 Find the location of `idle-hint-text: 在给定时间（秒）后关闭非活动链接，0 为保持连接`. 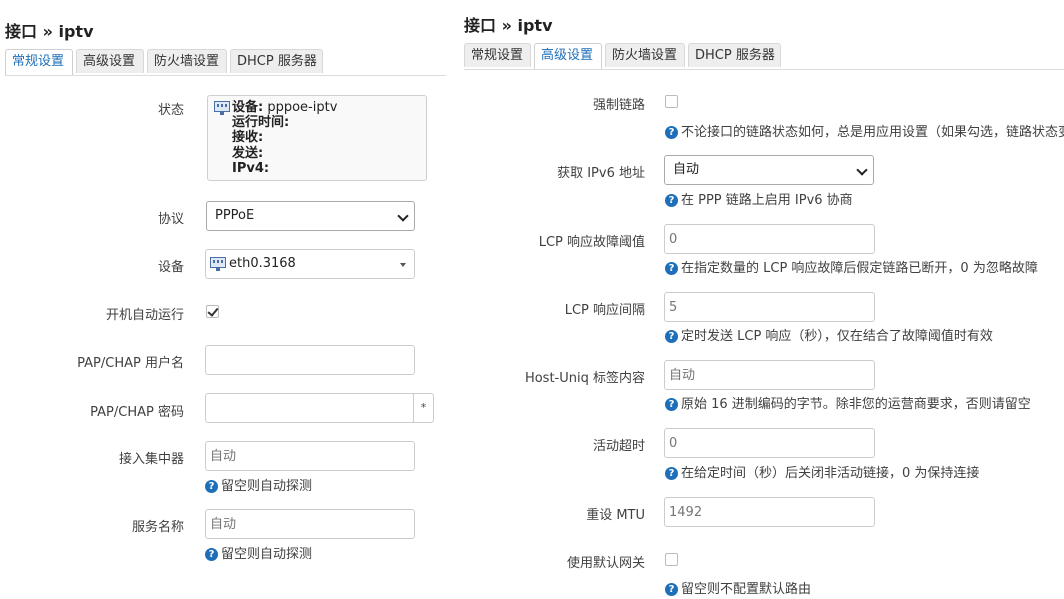

idle-hint-text: 在给定时间（秒）后关闭非活动链接，0 为保持连接 is located at coordinates (830, 473).